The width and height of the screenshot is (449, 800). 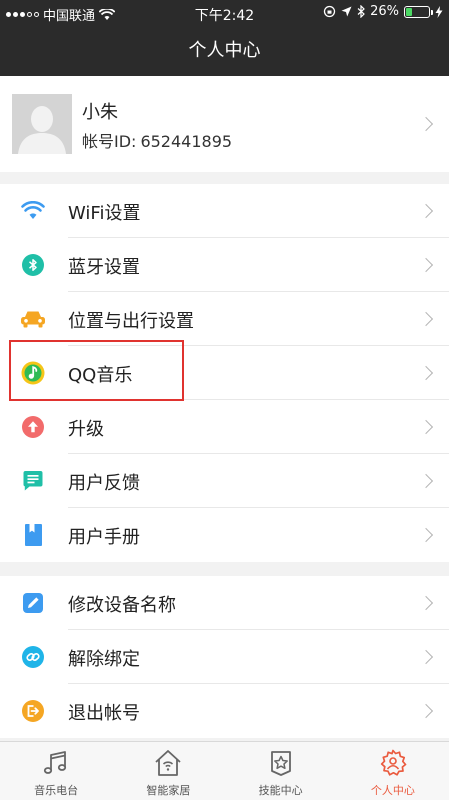 What do you see at coordinates (224, 211) in the screenshot?
I see `menu-item-wifi: WiFi设置` at bounding box center [224, 211].